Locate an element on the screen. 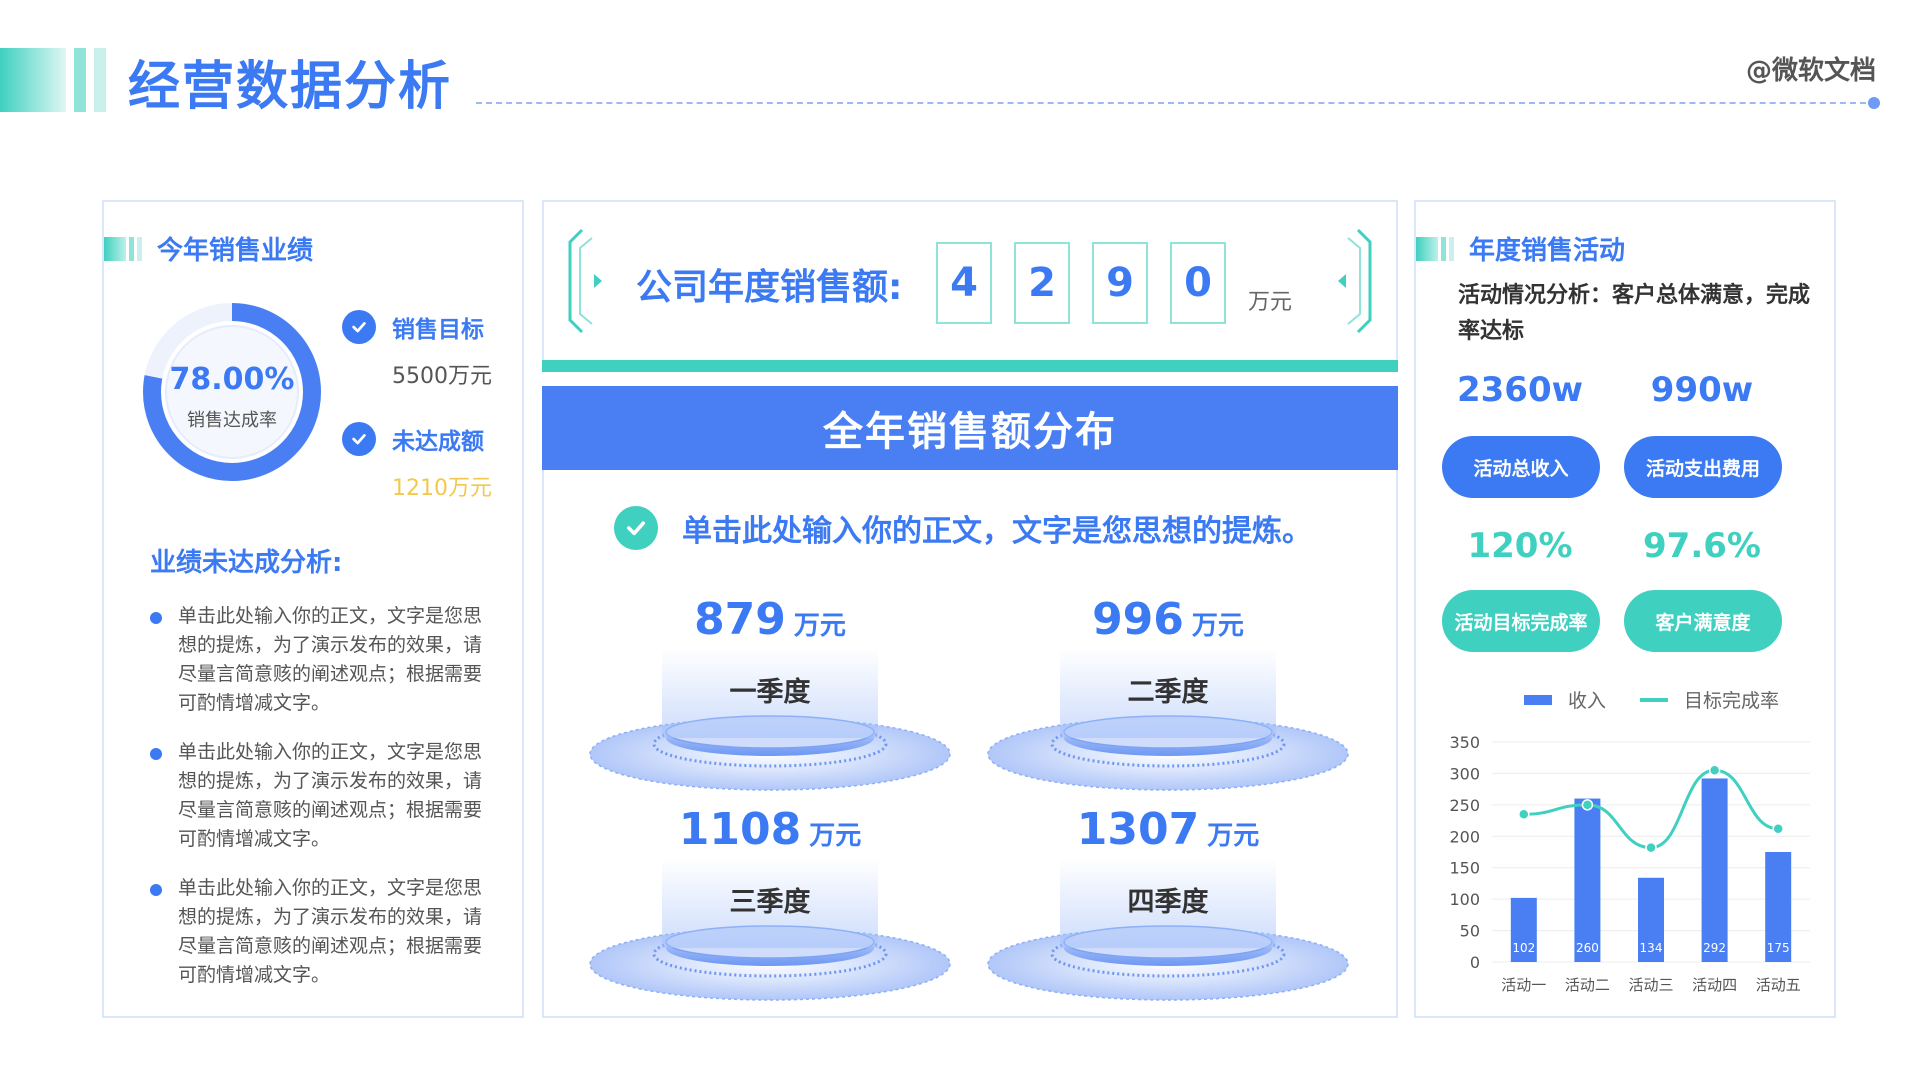  bracket-right-icon is located at coordinates (1355, 281).